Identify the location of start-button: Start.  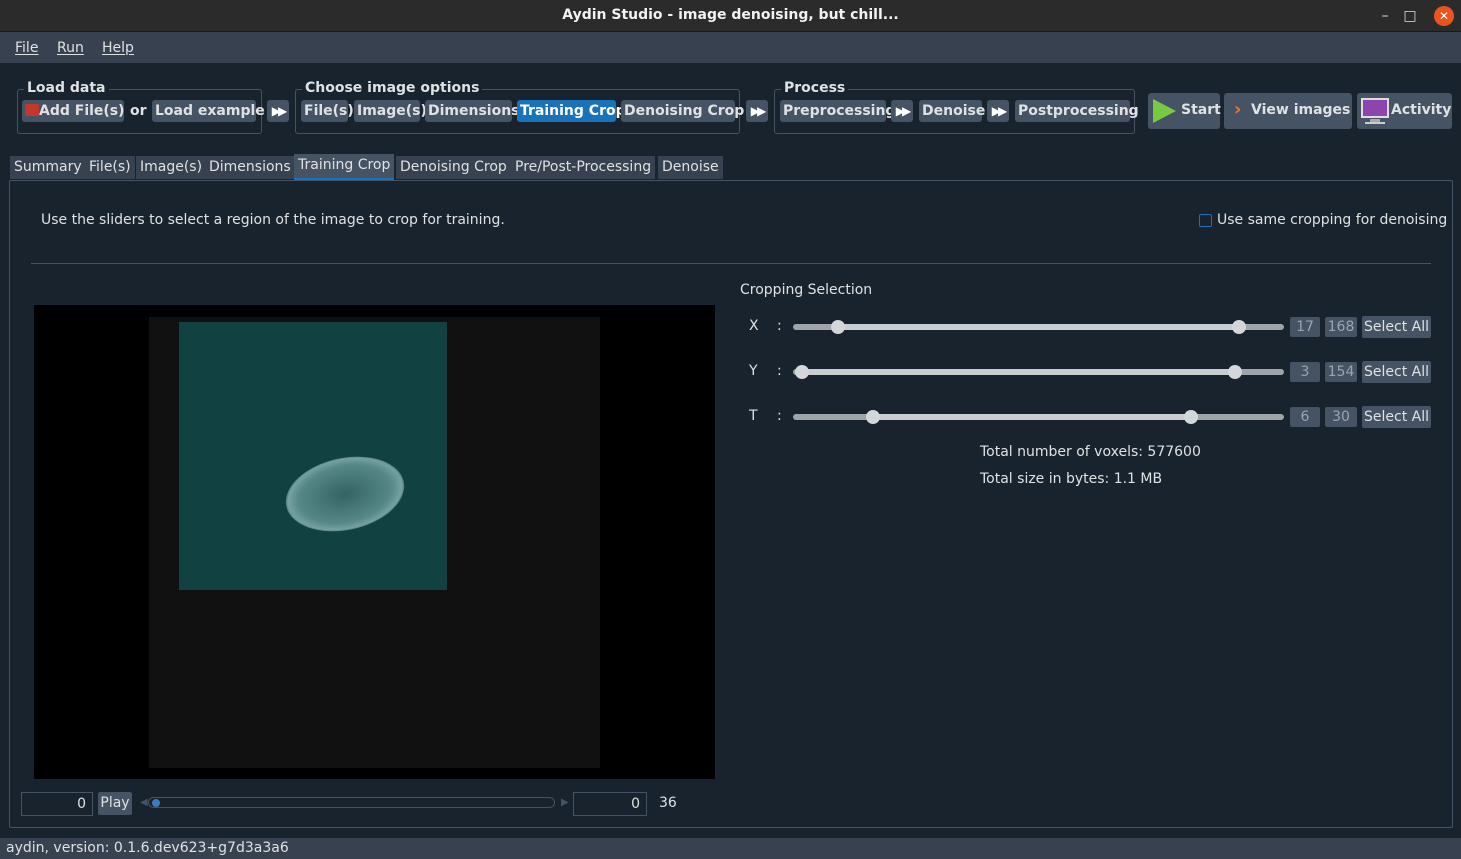
(1184, 111).